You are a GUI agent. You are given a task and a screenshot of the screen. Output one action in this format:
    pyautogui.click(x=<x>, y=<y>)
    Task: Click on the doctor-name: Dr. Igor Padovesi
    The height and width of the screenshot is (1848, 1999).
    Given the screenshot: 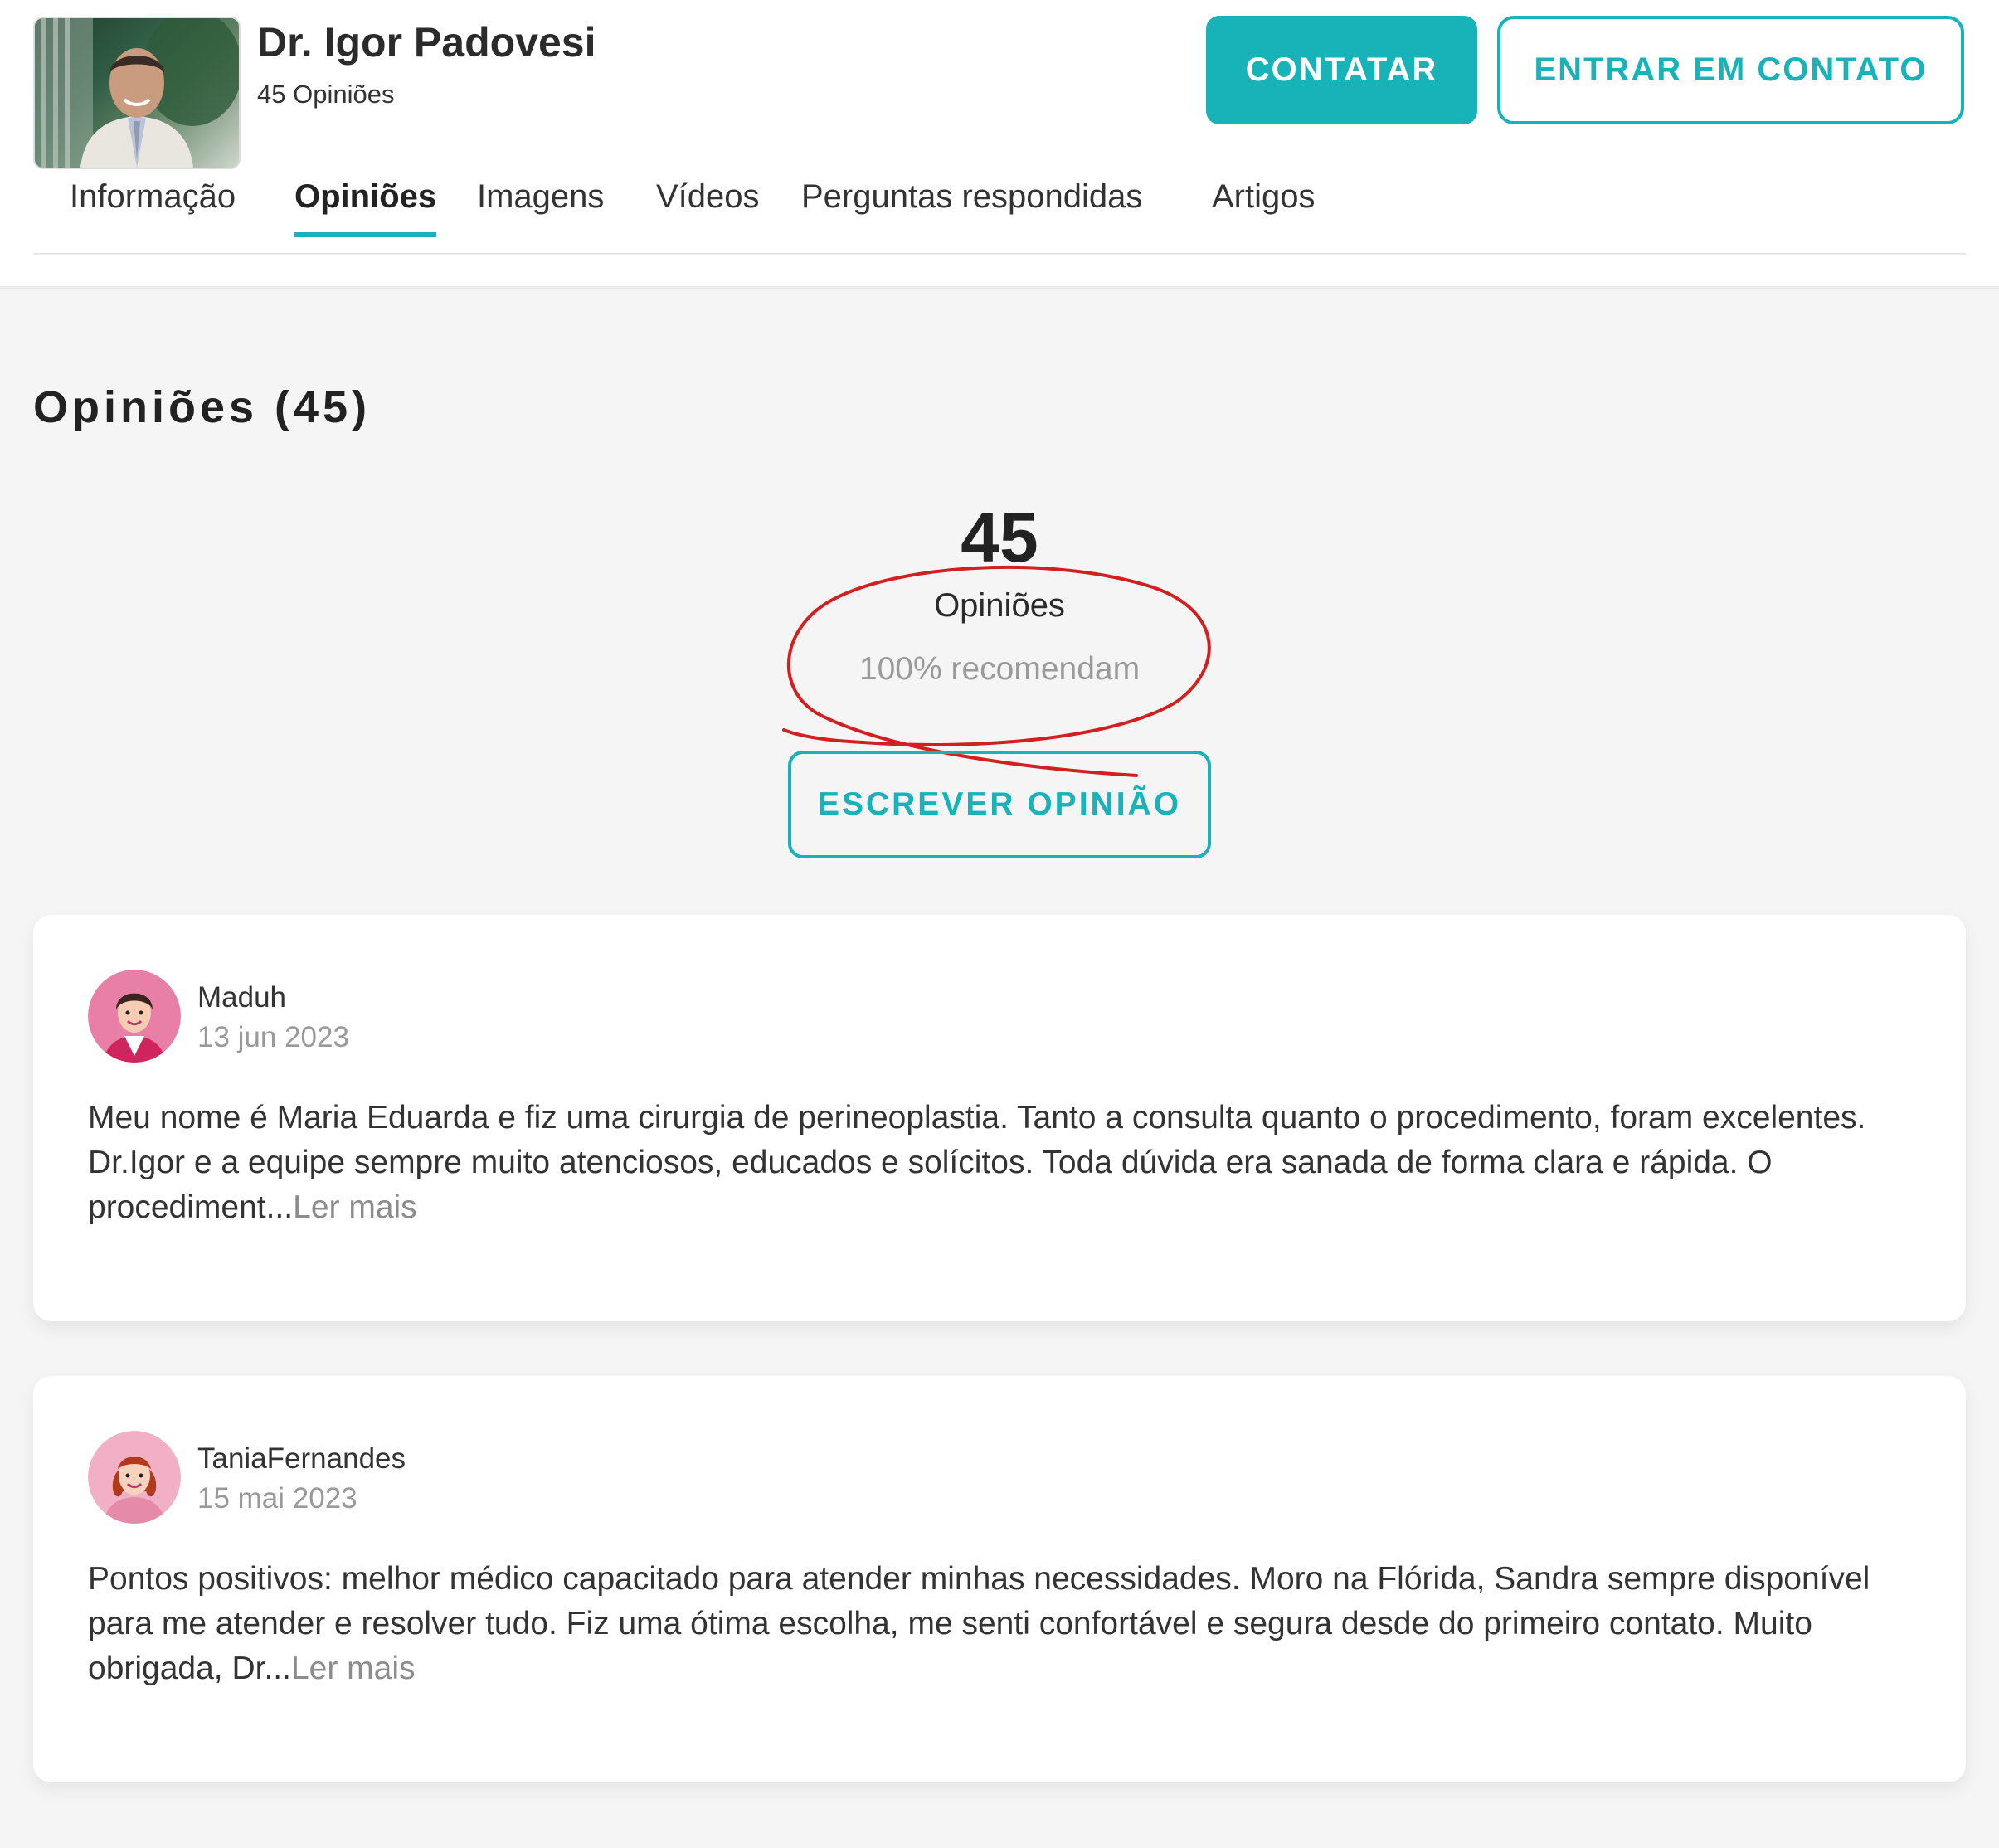 What is the action you would take?
    pyautogui.click(x=426, y=42)
    